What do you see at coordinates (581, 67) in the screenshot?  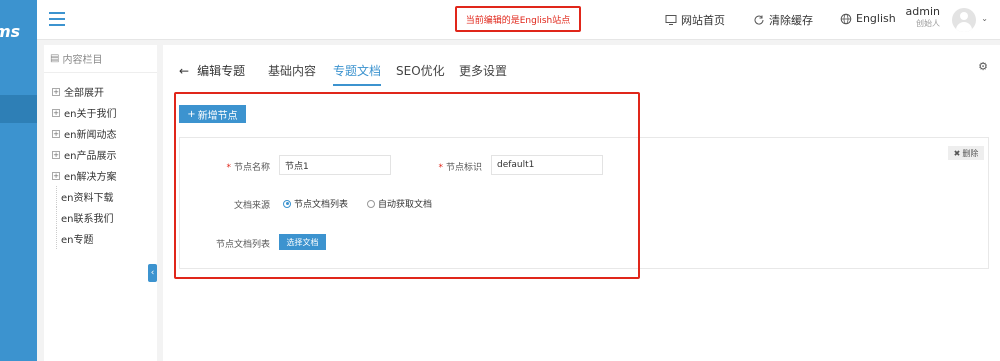 I see `tab-bar: ← 编辑专题 基础内容 专题文档 SEO优化 更多设置 ⚙` at bounding box center [581, 67].